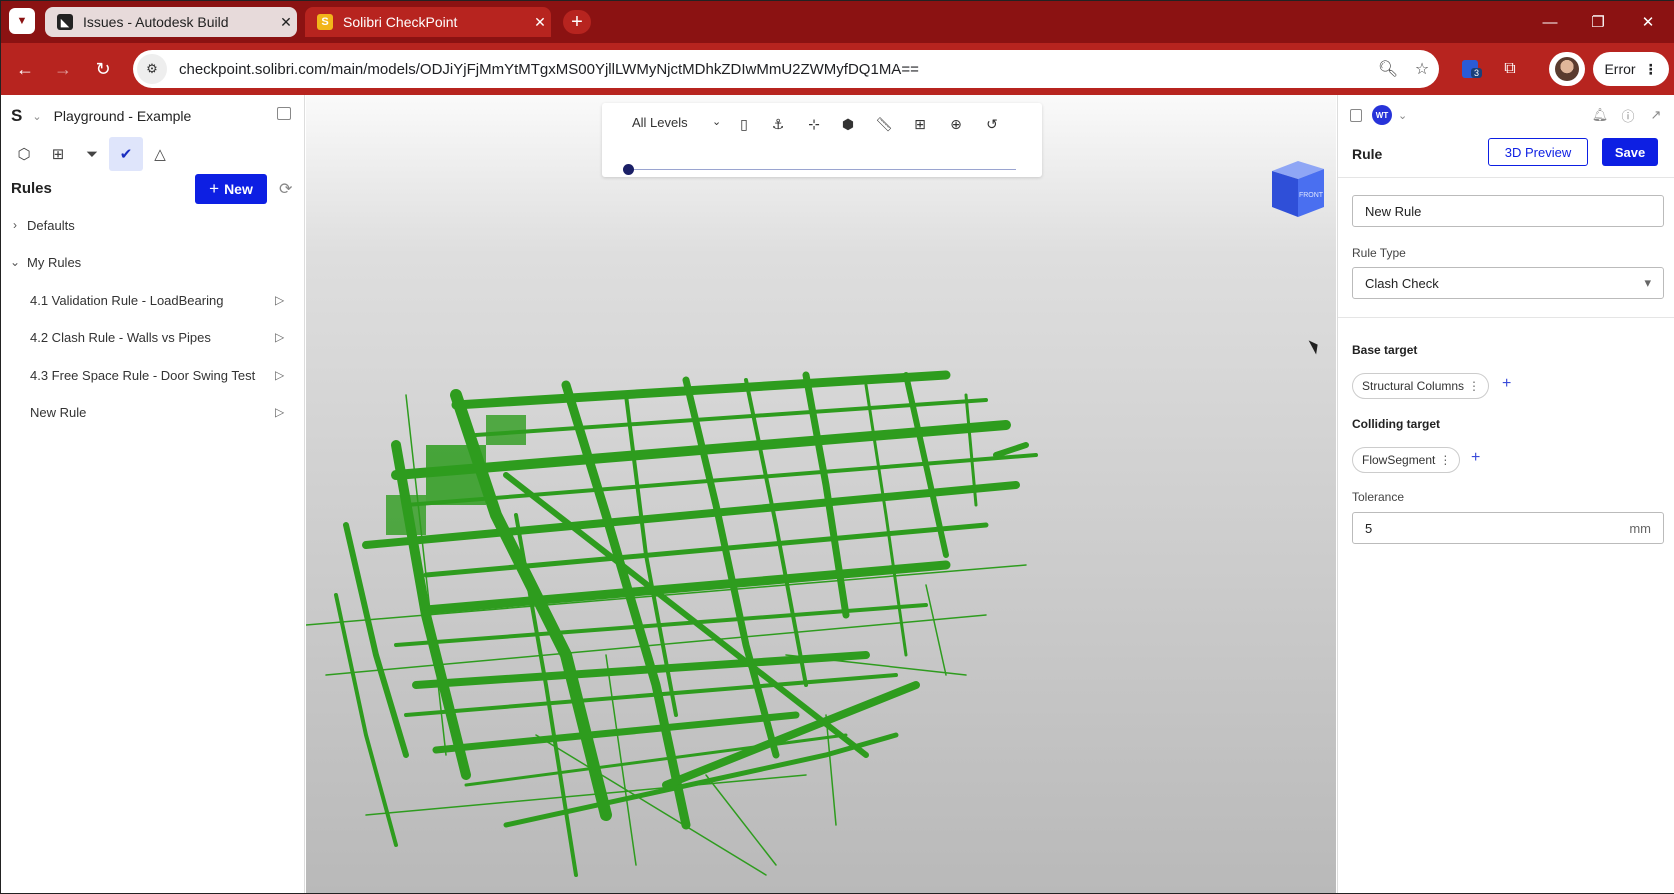 The width and height of the screenshot is (1674, 894). Describe the element at coordinates (1506, 317) in the screenshot. I see `divider` at that location.